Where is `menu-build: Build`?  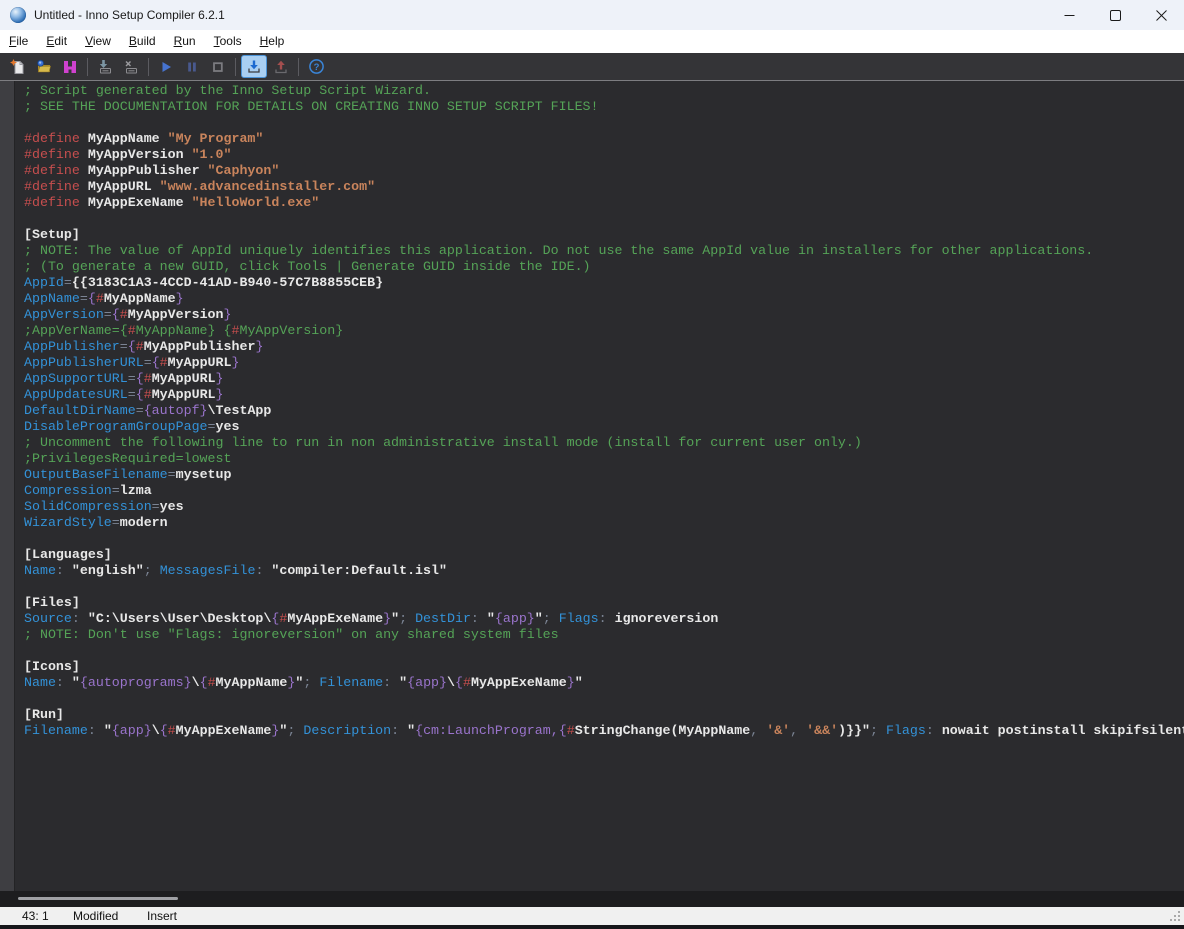
menu-build: Build is located at coordinates (142, 41).